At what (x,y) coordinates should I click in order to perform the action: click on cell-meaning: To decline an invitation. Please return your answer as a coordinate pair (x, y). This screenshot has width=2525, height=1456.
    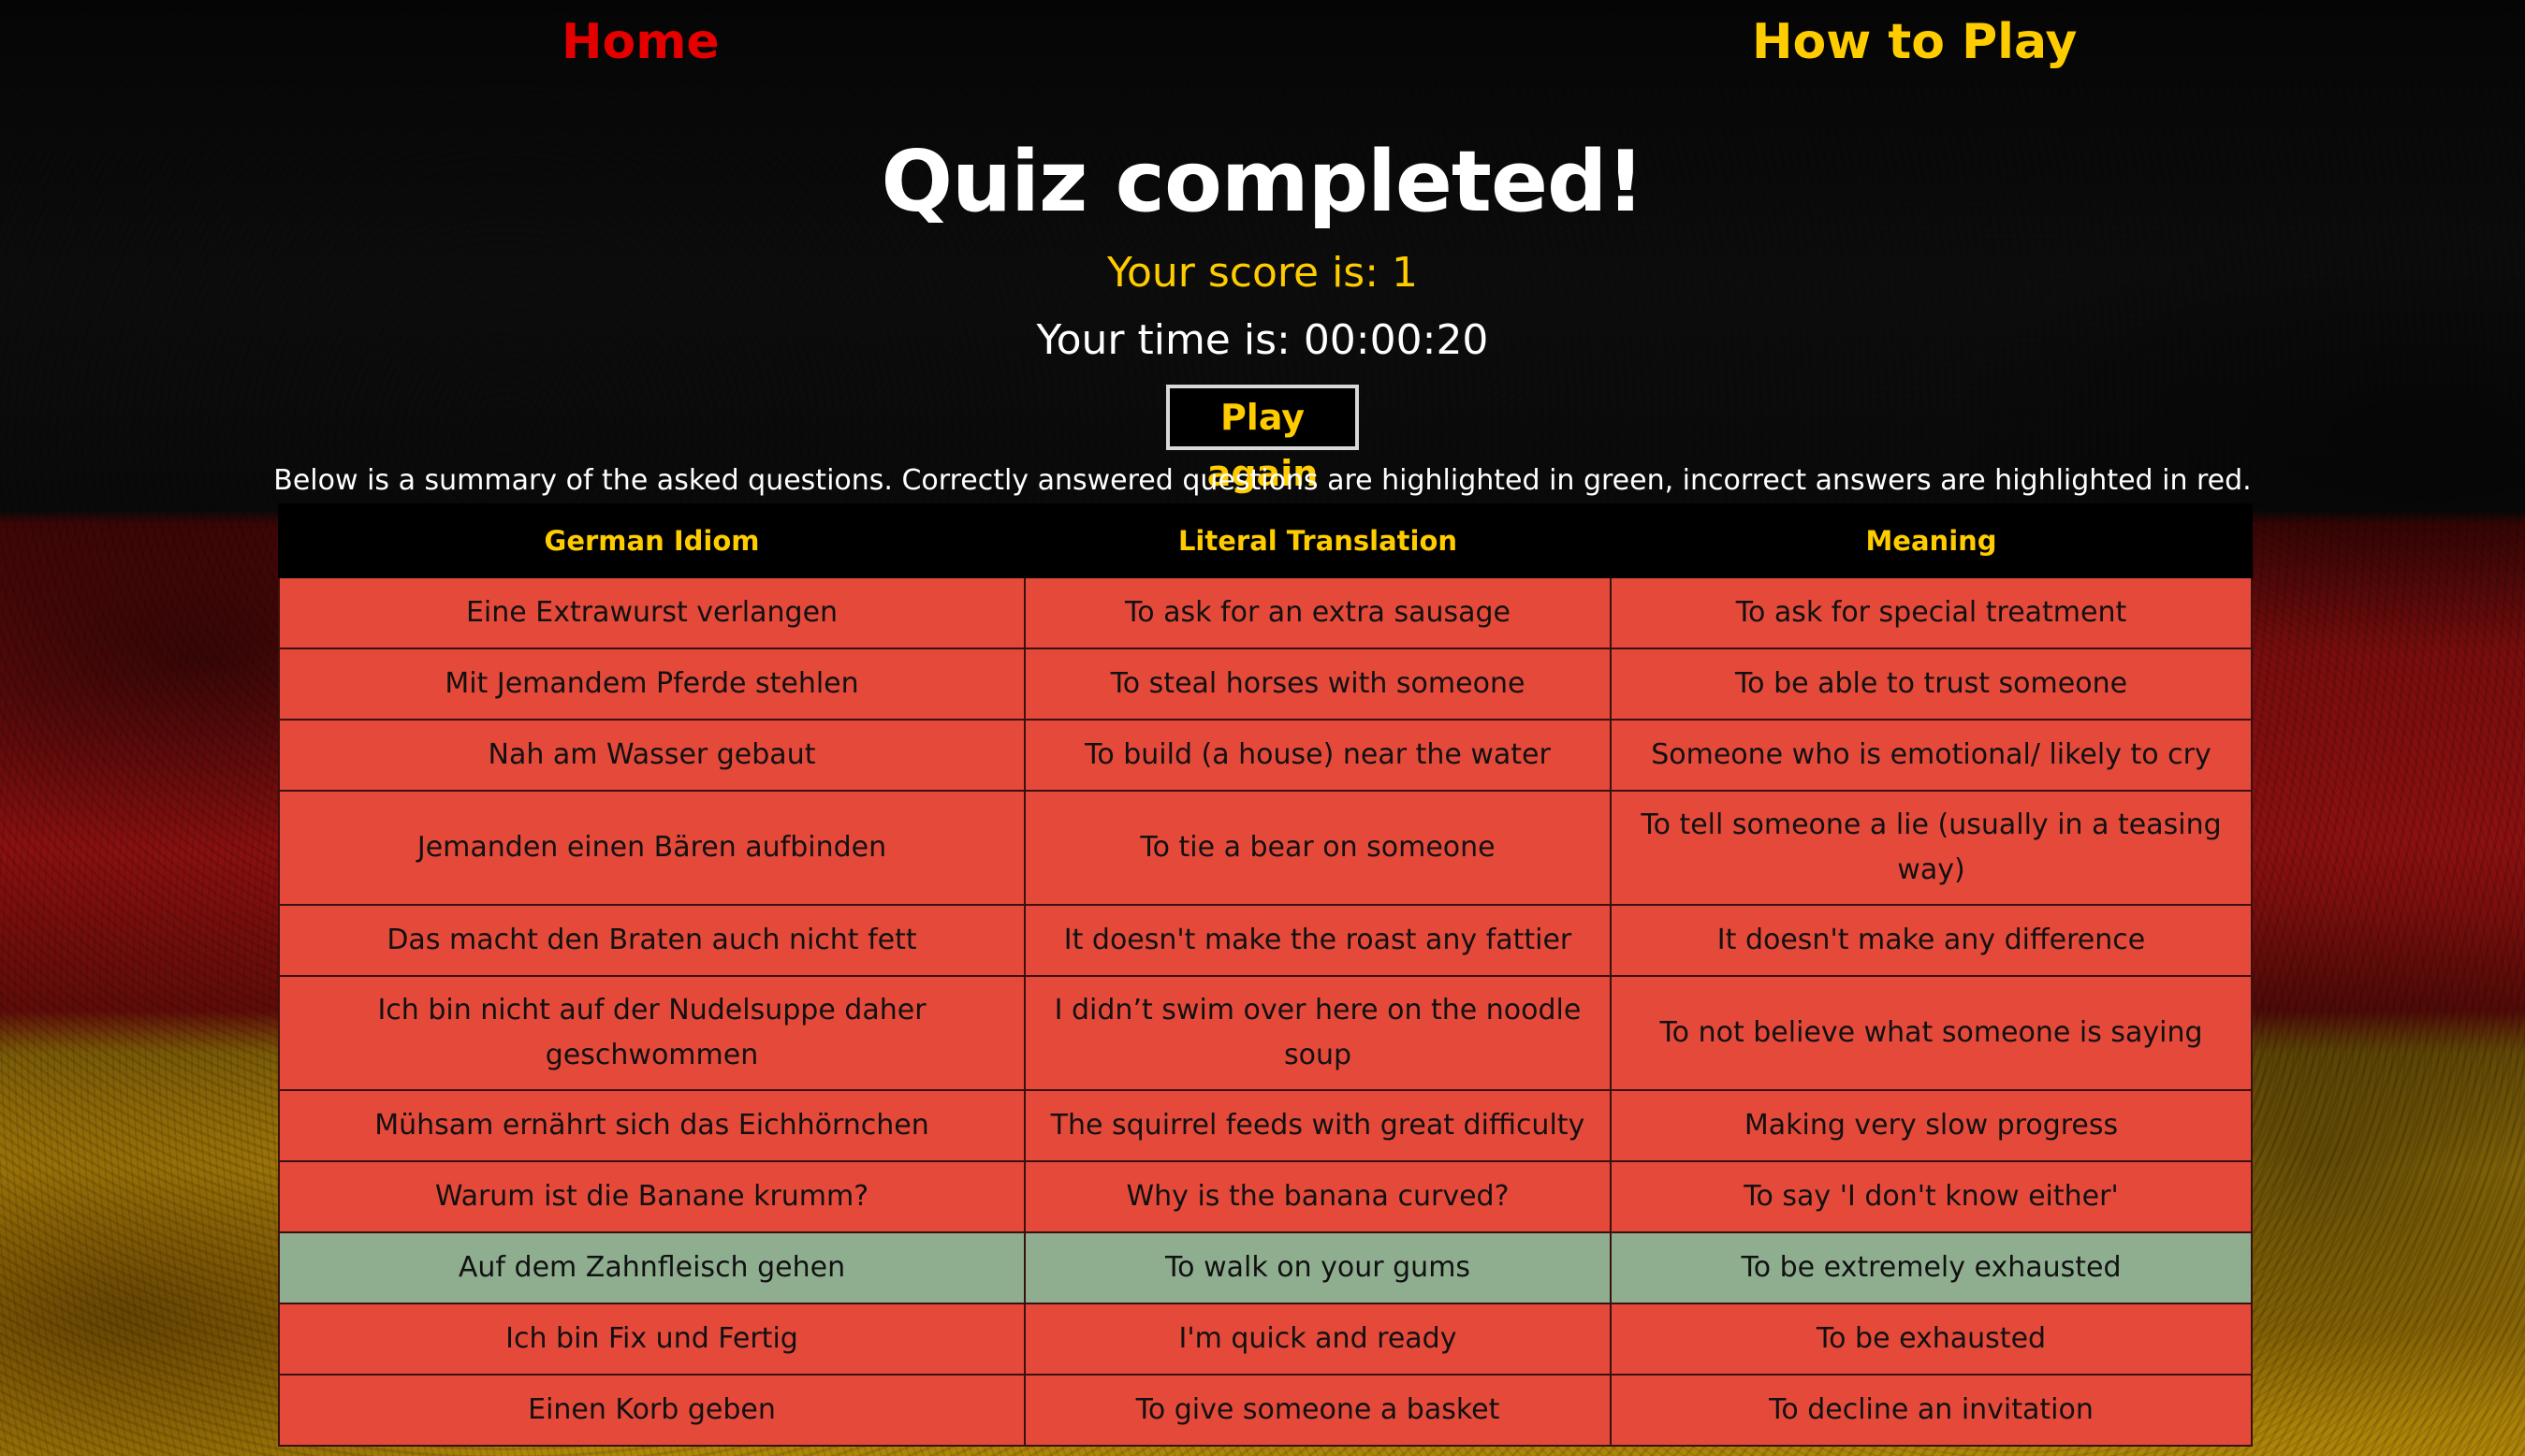
    Looking at the image, I should click on (1932, 1410).